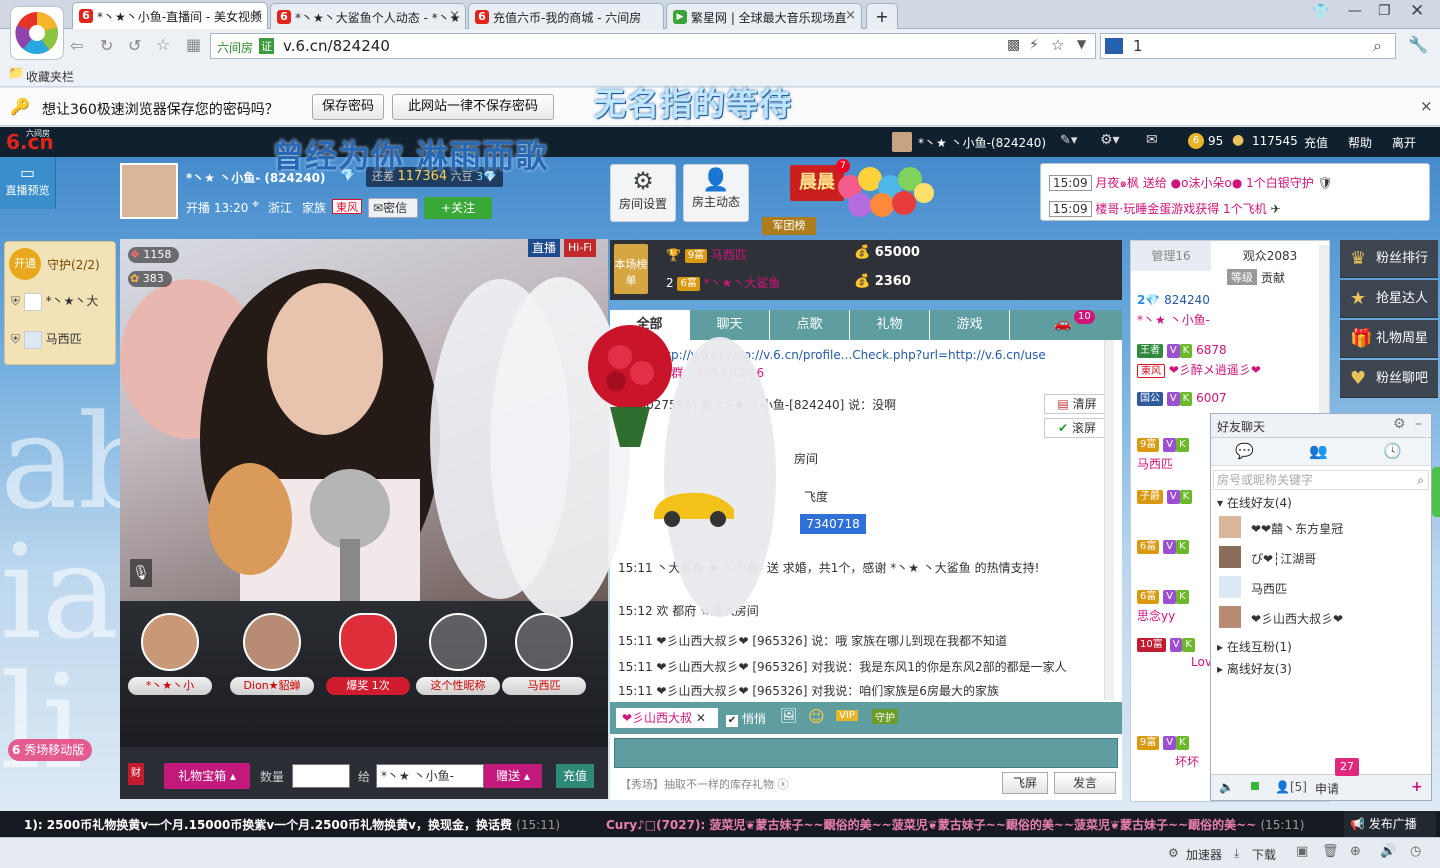 This screenshot has width=1440, height=868. What do you see at coordinates (46, 339) in the screenshot?
I see `guard-member: ⛨ 马西匹` at bounding box center [46, 339].